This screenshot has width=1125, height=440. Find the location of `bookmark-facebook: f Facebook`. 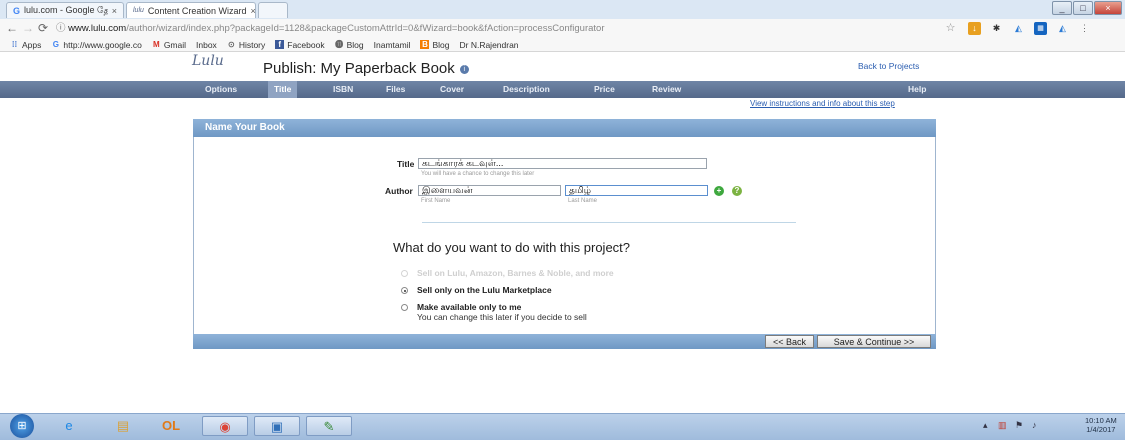

bookmark-facebook: f Facebook is located at coordinates (300, 44).